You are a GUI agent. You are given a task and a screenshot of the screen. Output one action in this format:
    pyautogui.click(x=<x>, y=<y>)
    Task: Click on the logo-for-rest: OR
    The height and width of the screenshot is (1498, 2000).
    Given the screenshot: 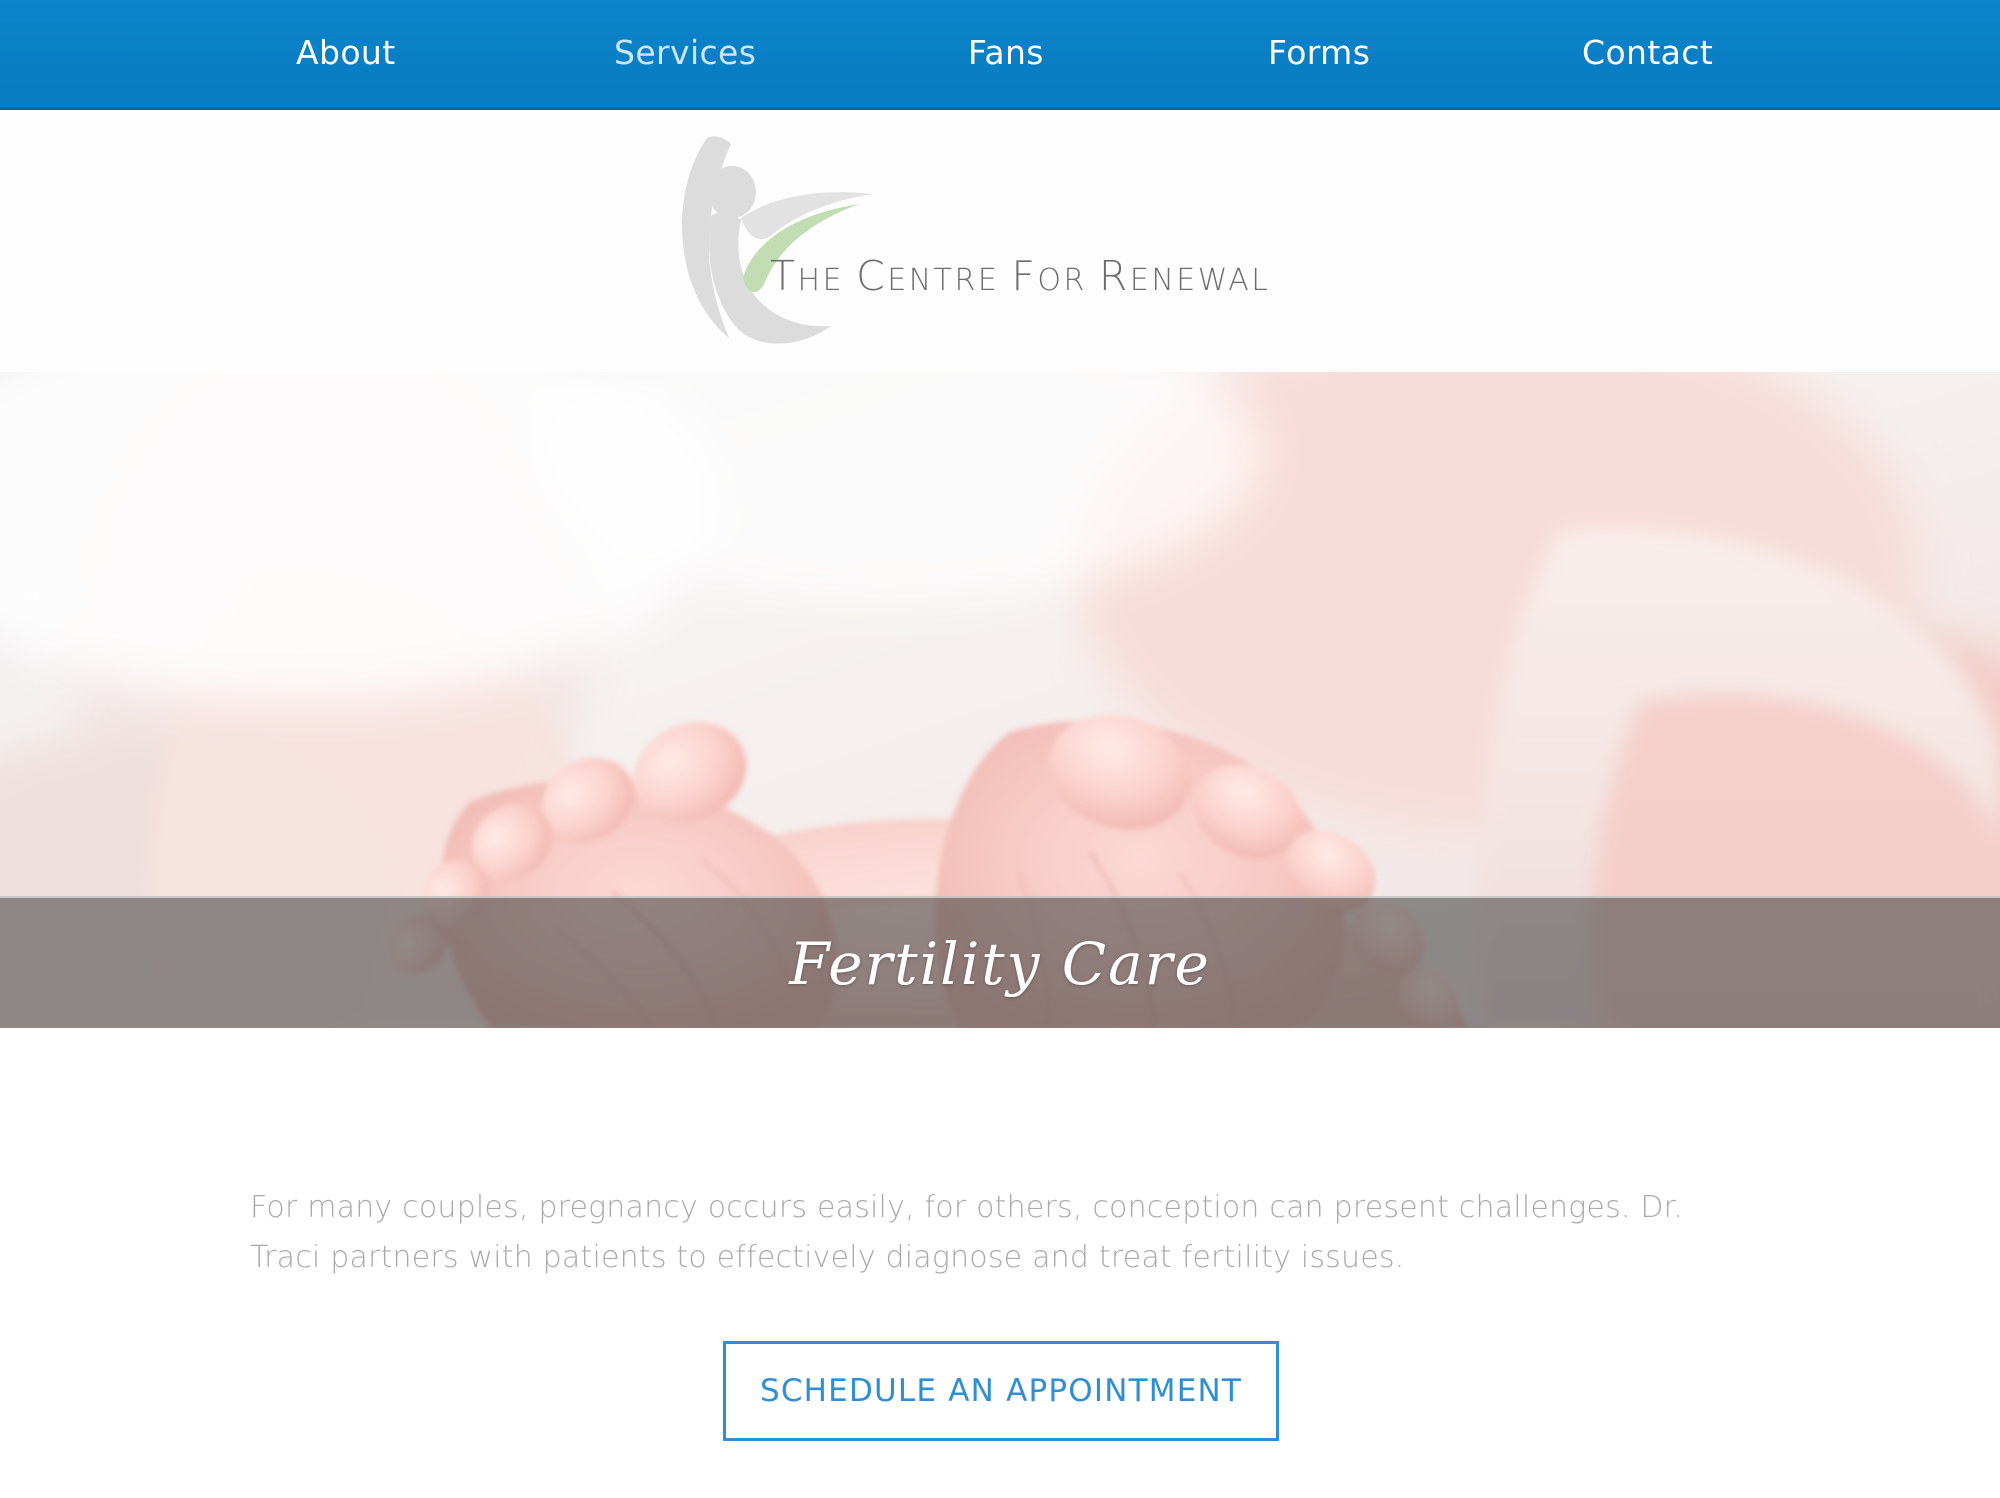 What is the action you would take?
    pyautogui.click(x=1068, y=280)
    